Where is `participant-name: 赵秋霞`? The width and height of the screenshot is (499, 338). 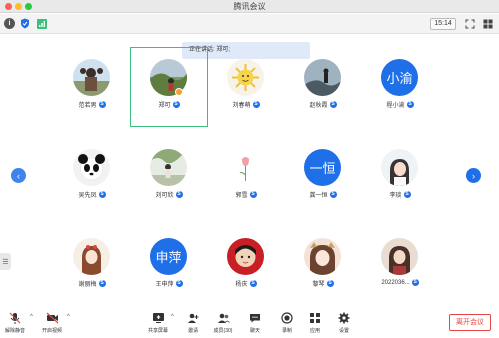 participant-name: 赵秋霞 is located at coordinates (318, 106).